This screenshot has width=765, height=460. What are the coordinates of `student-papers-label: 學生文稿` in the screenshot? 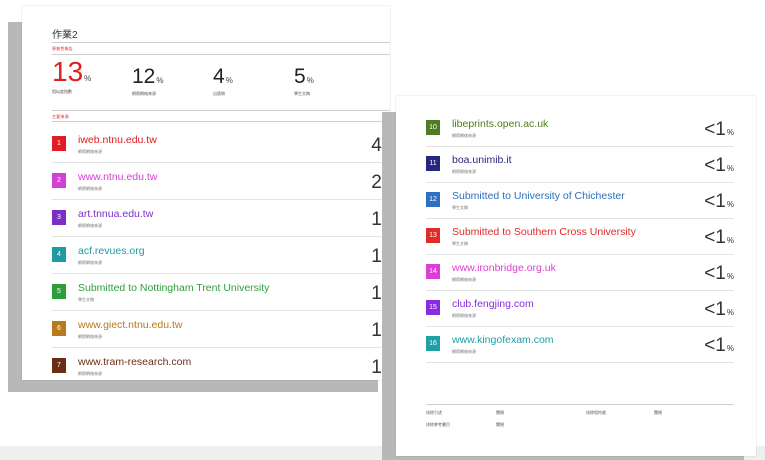 It's located at (302, 93).